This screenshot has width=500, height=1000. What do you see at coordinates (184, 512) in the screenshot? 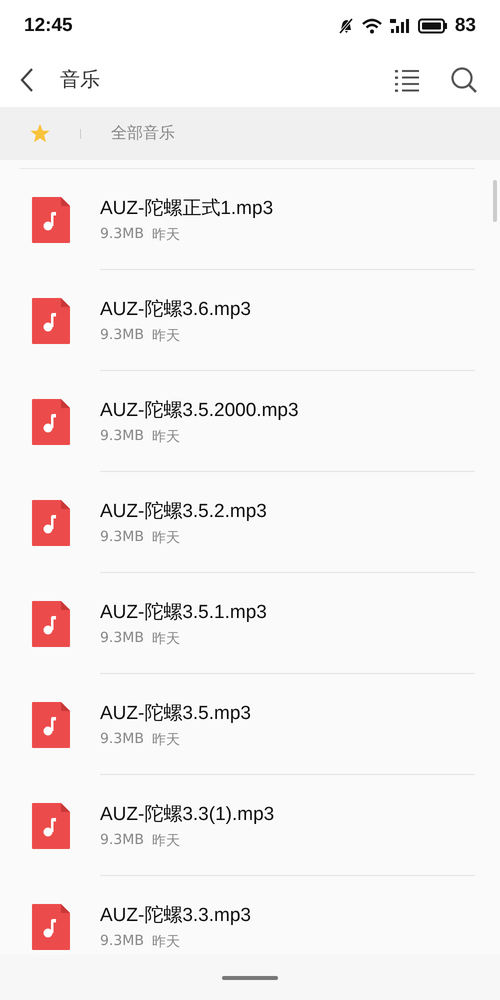
I see `file-name: AUZ-陀螺3.5.2.mp3` at bounding box center [184, 512].